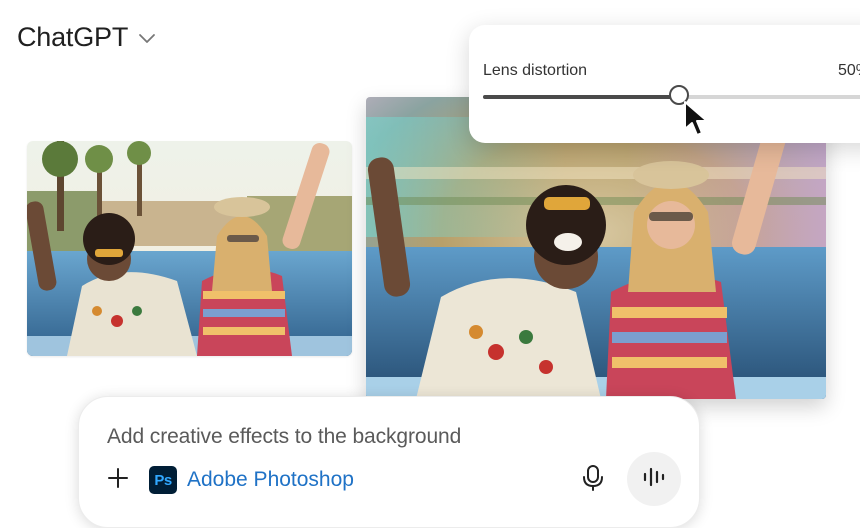  What do you see at coordinates (581, 97) in the screenshot?
I see `slider-fill` at bounding box center [581, 97].